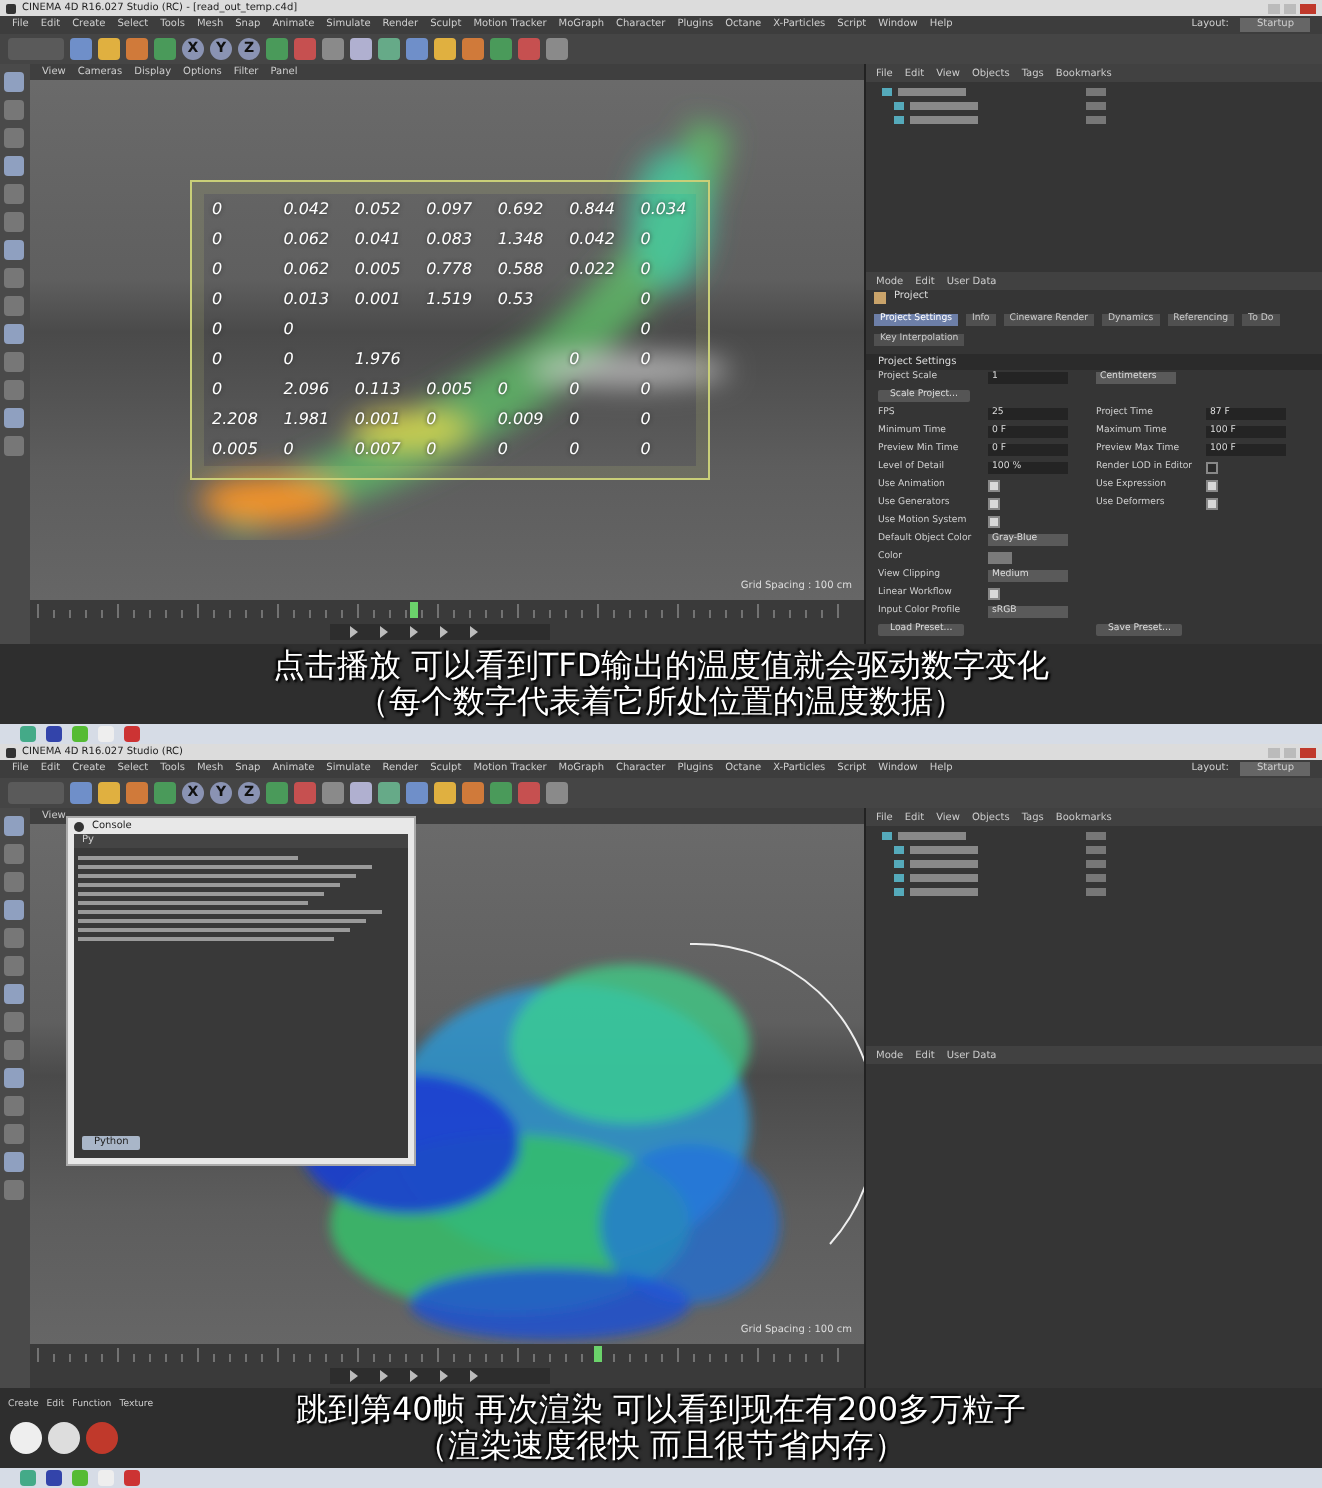 This screenshot has width=1322, height=1488. Describe the element at coordinates (519, 209) in the screenshot. I see `grid-value: 0.692` at that location.